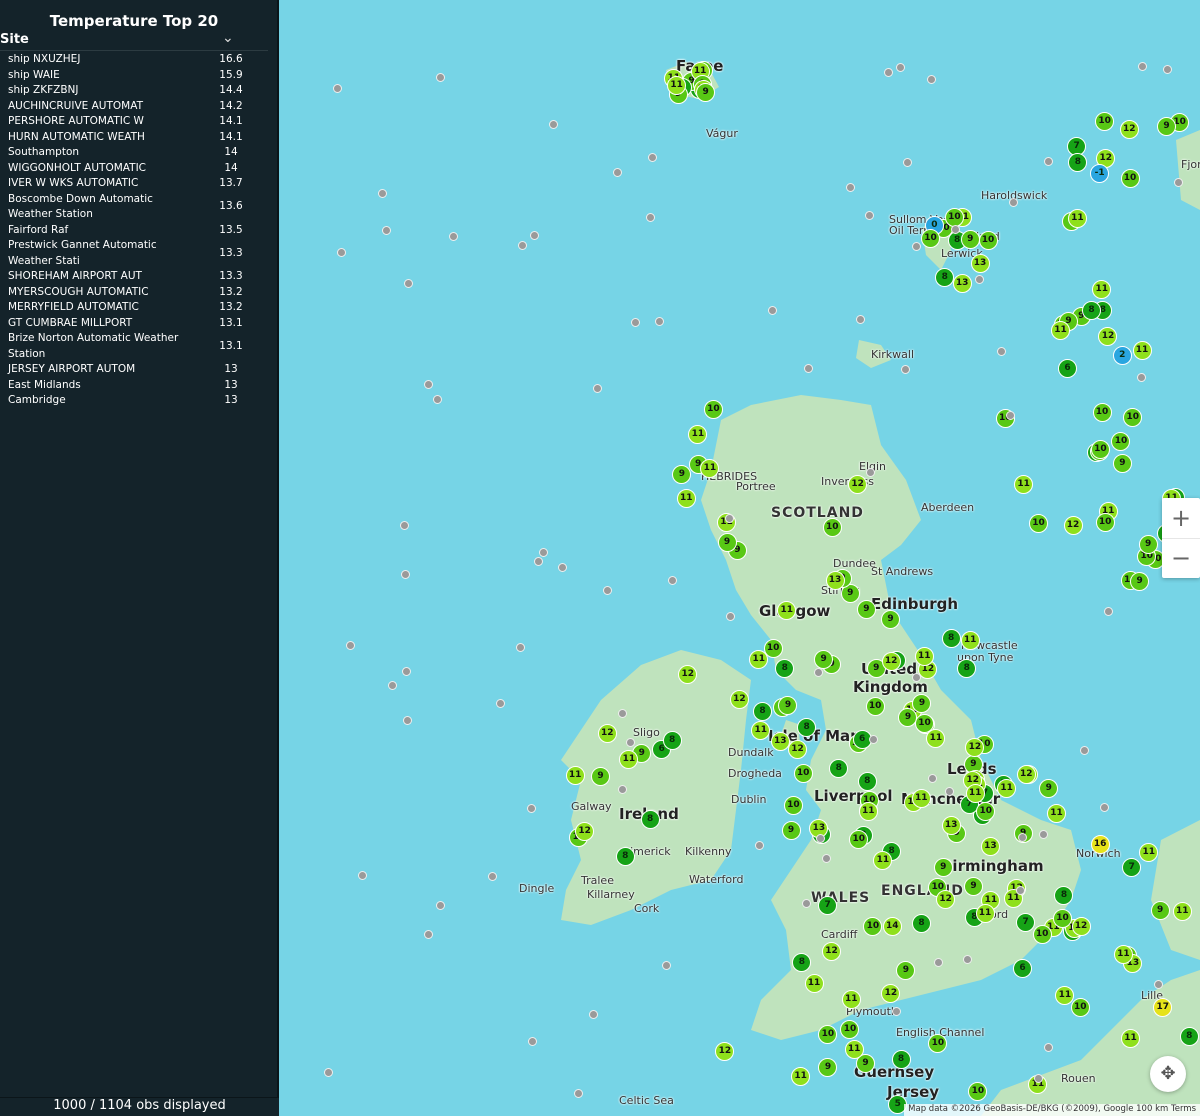 The height and width of the screenshot is (1116, 1200). Describe the element at coordinates (134, 370) in the screenshot. I see `list-item: JERSEY AIRPORT AUTOM 13` at that location.